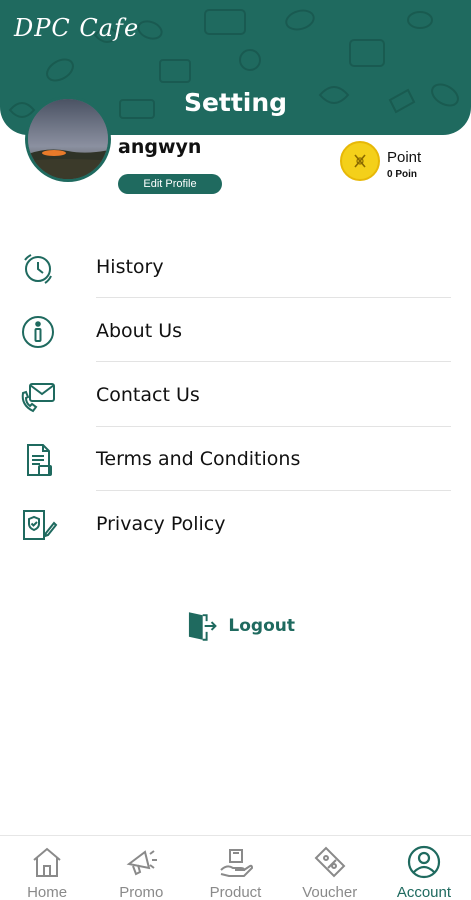 Image resolution: width=471 pixels, height=900 pixels. Describe the element at coordinates (402, 174) in the screenshot. I see `point-value: 0 Poin` at that location.